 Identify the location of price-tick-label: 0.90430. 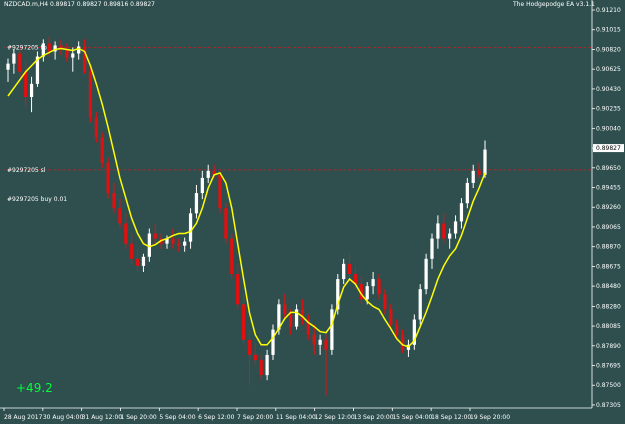
(608, 89).